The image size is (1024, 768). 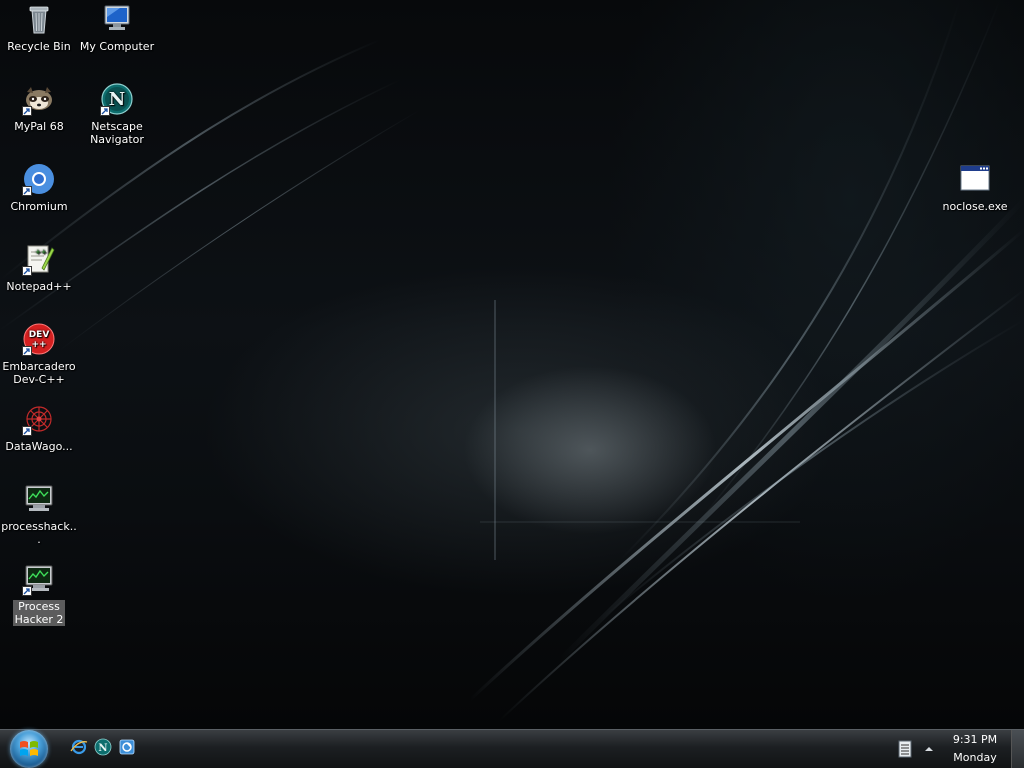 What do you see at coordinates (39, 335) in the screenshot?
I see `svg-text: DEV` at bounding box center [39, 335].